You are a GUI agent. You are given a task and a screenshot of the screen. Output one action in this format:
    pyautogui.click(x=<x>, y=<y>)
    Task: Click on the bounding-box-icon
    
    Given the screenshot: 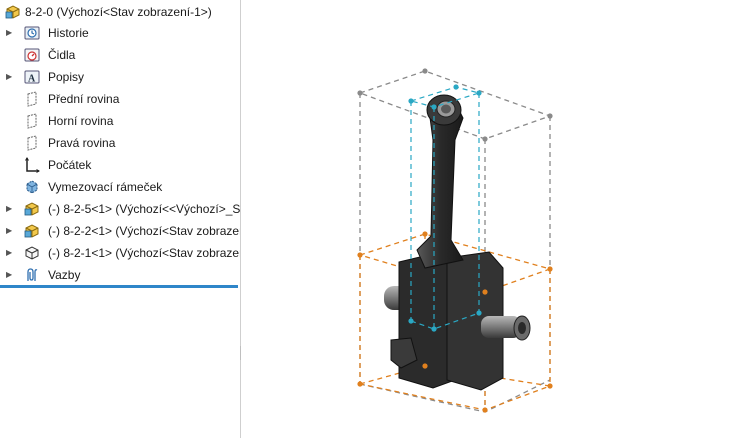 What is the action you would take?
    pyautogui.click(x=32, y=187)
    